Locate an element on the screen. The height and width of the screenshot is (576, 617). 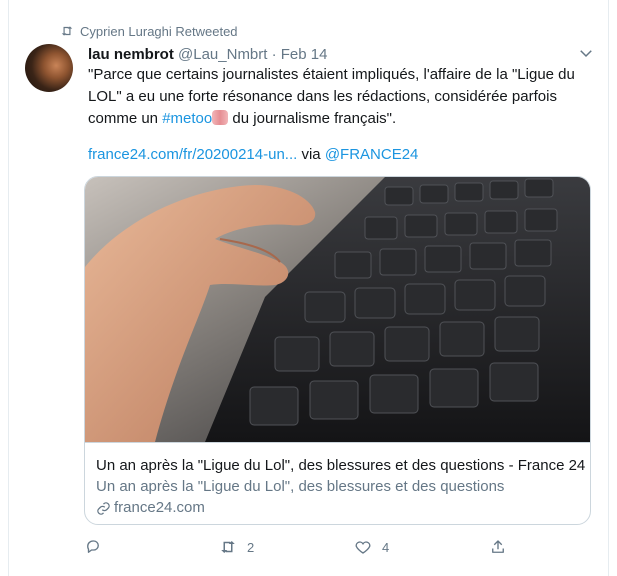
reply-icon is located at coordinates (93, 546).